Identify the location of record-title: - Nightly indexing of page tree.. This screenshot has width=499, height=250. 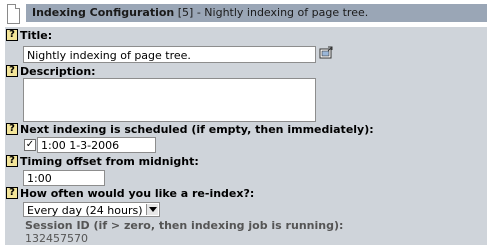
(282, 12).